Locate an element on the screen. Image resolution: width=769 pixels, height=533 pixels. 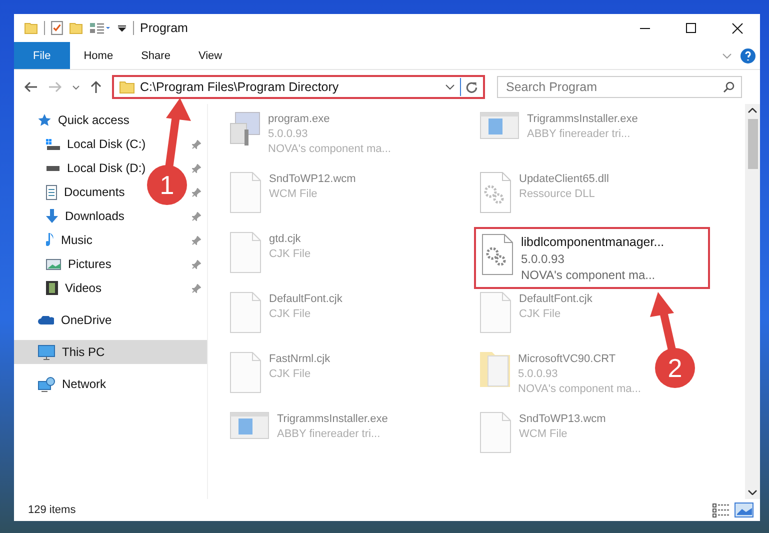
back-icon is located at coordinates (31, 87).